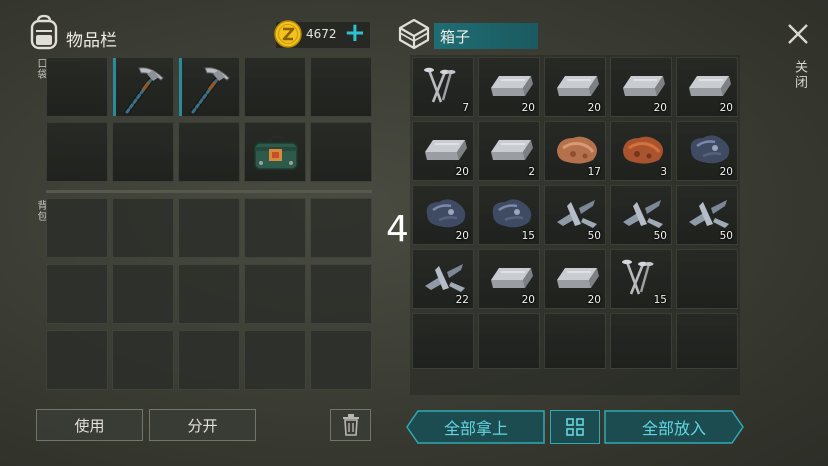 The height and width of the screenshot is (466, 828). Describe the element at coordinates (355, 33) in the screenshot. I see `add-coins-button: +` at that location.